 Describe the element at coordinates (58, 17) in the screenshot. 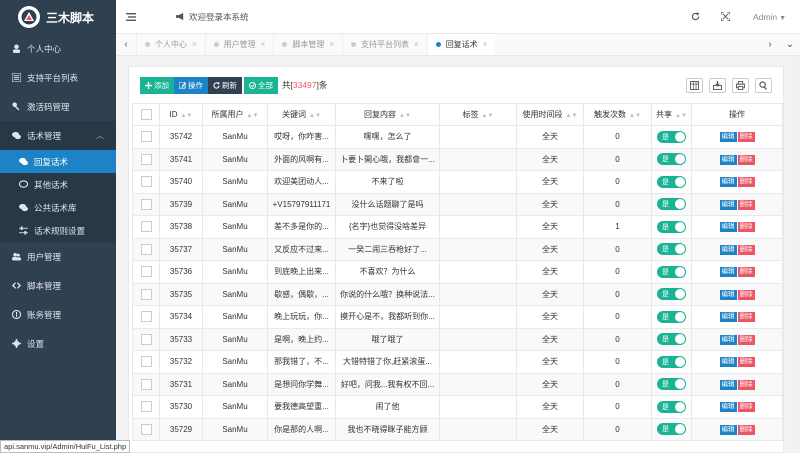

I see `brand: 三木脚本` at that location.